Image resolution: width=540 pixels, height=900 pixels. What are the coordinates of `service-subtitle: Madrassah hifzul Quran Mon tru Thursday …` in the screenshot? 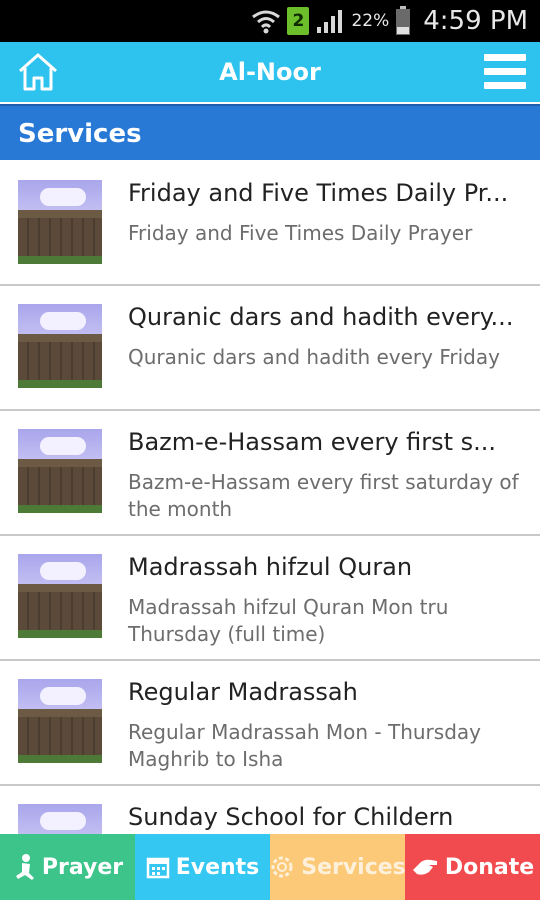 It's located at (288, 620).